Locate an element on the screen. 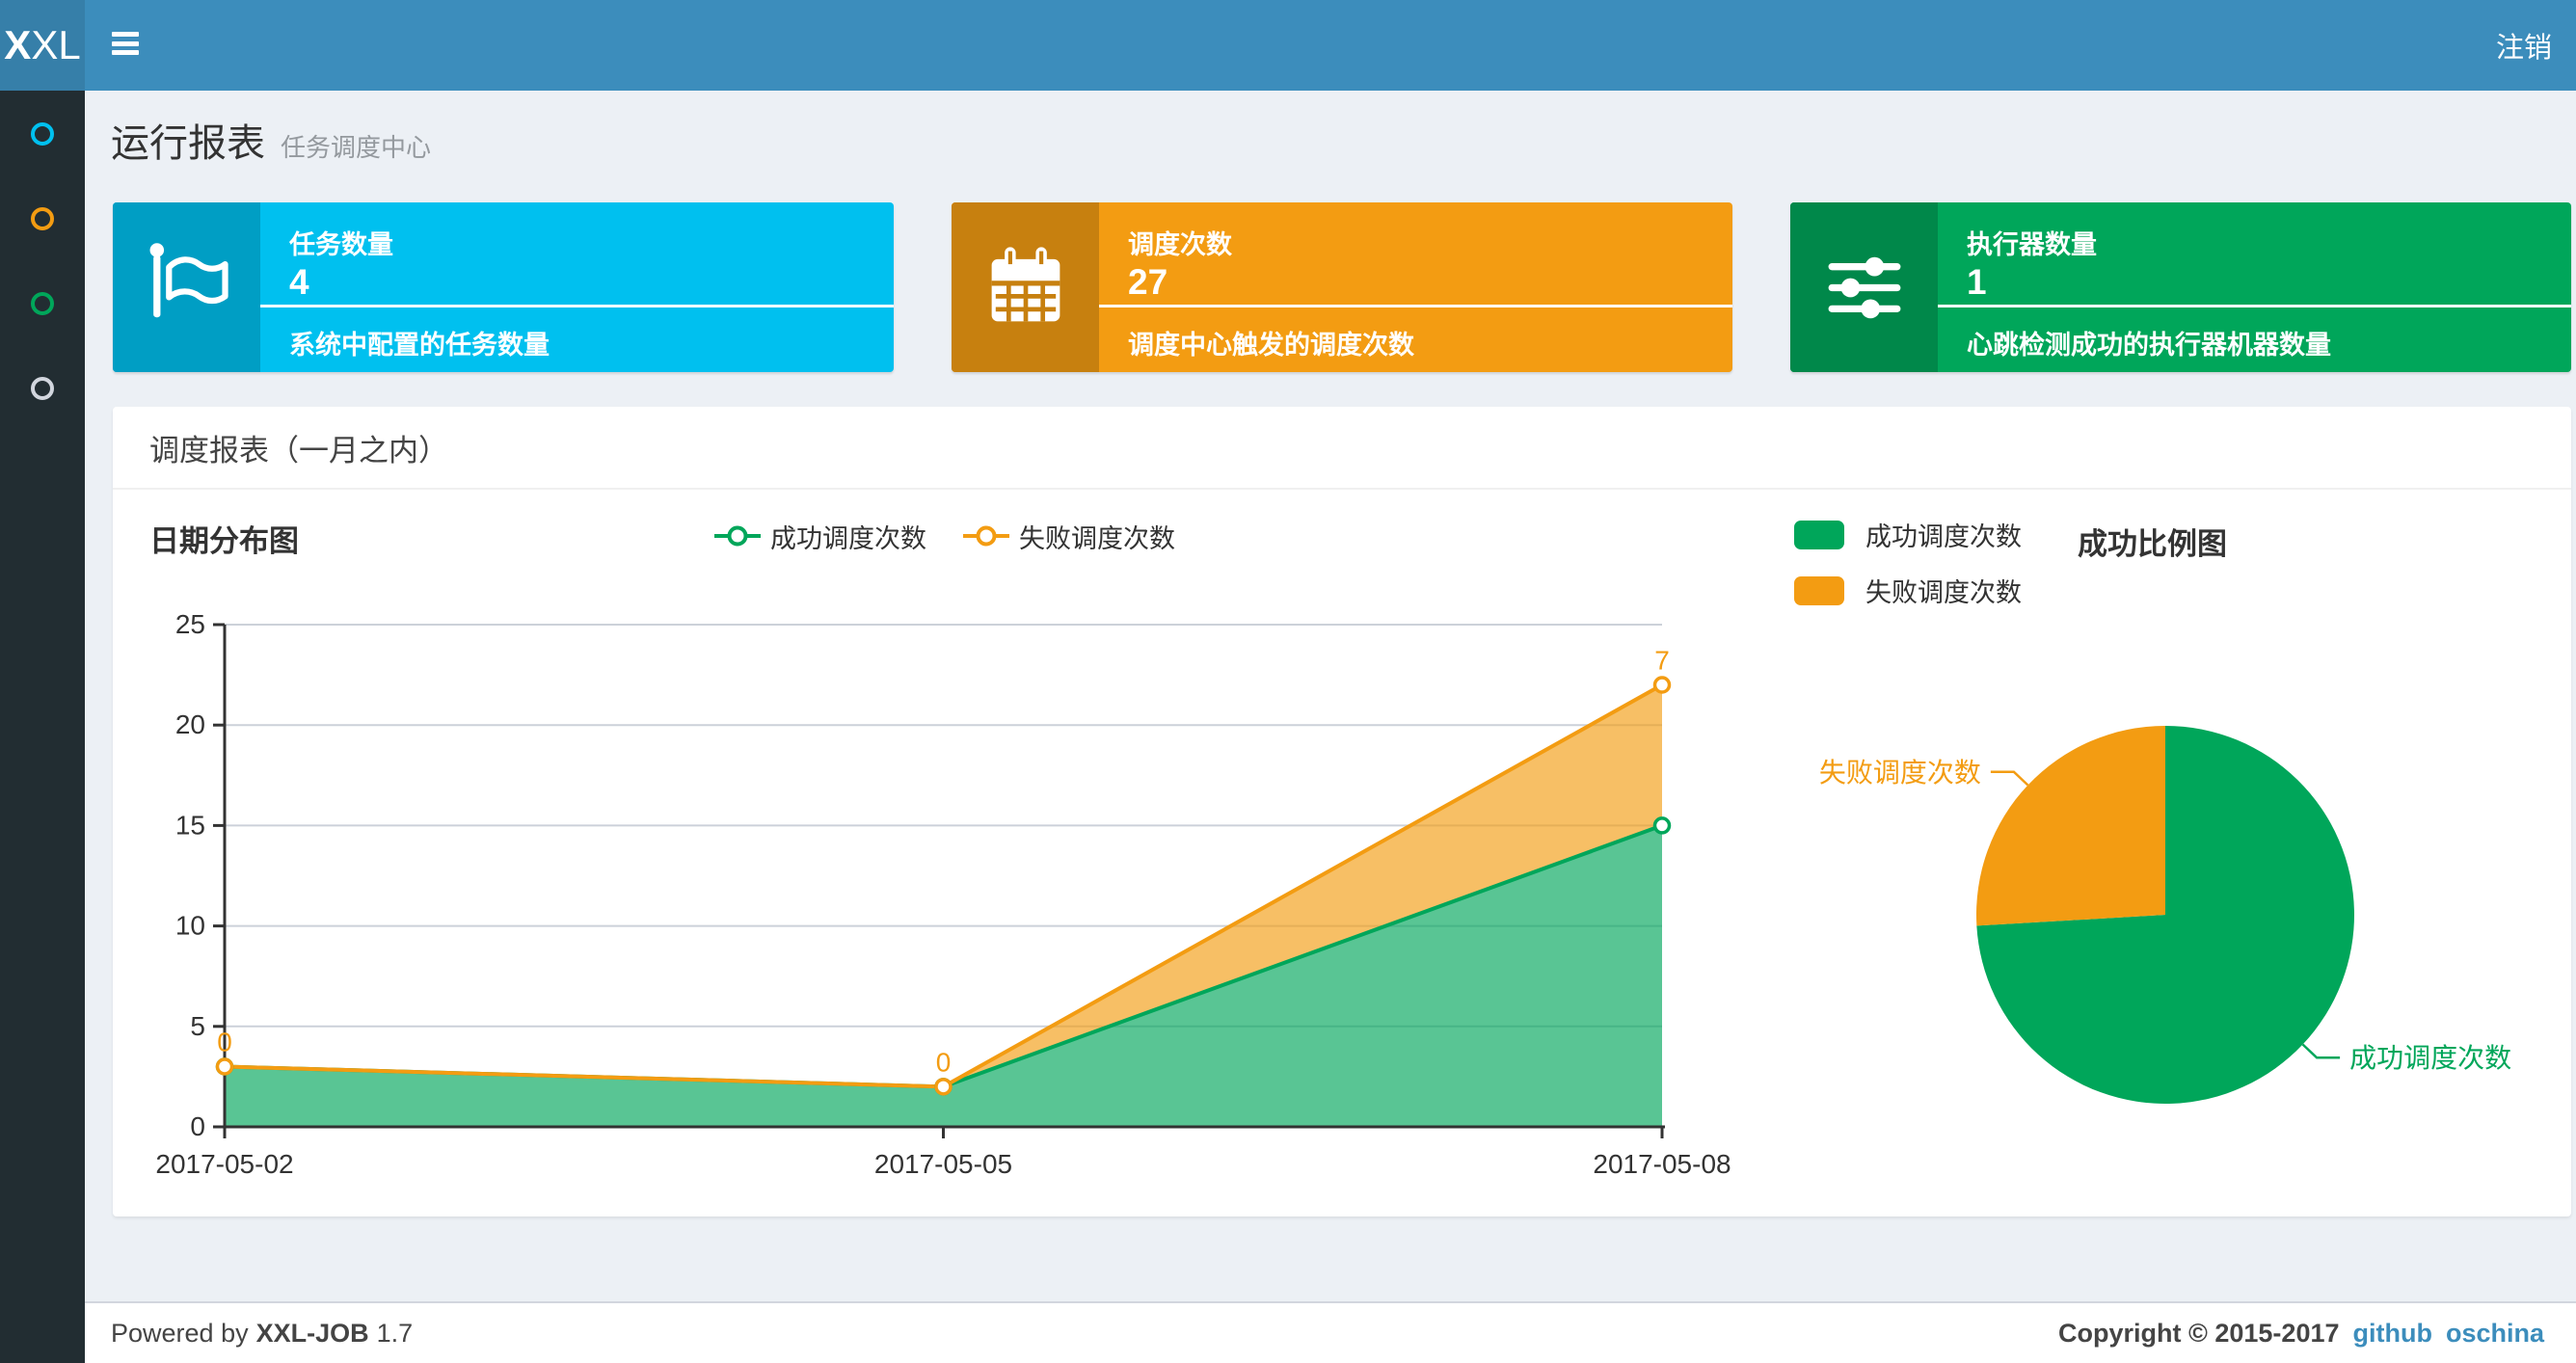 The image size is (2576, 1363). stat-description: 调度中心触发的调度次数 is located at coordinates (1271, 345).